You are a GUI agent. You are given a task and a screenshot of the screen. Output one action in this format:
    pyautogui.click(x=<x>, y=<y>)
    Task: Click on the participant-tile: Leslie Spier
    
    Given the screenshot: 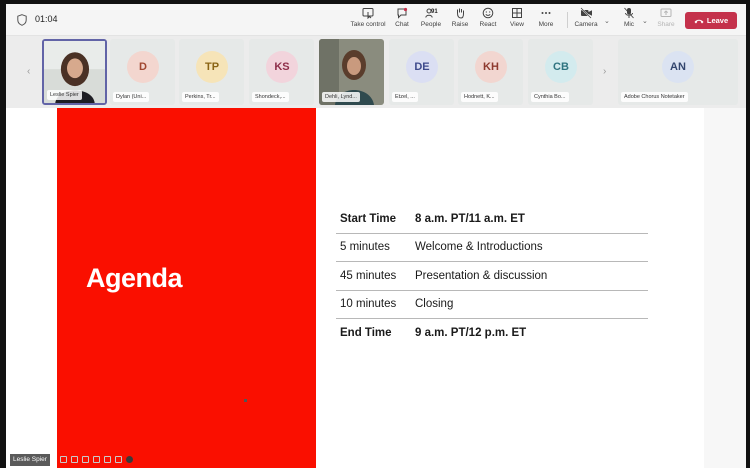 What is the action you would take?
    pyautogui.click(x=74, y=72)
    